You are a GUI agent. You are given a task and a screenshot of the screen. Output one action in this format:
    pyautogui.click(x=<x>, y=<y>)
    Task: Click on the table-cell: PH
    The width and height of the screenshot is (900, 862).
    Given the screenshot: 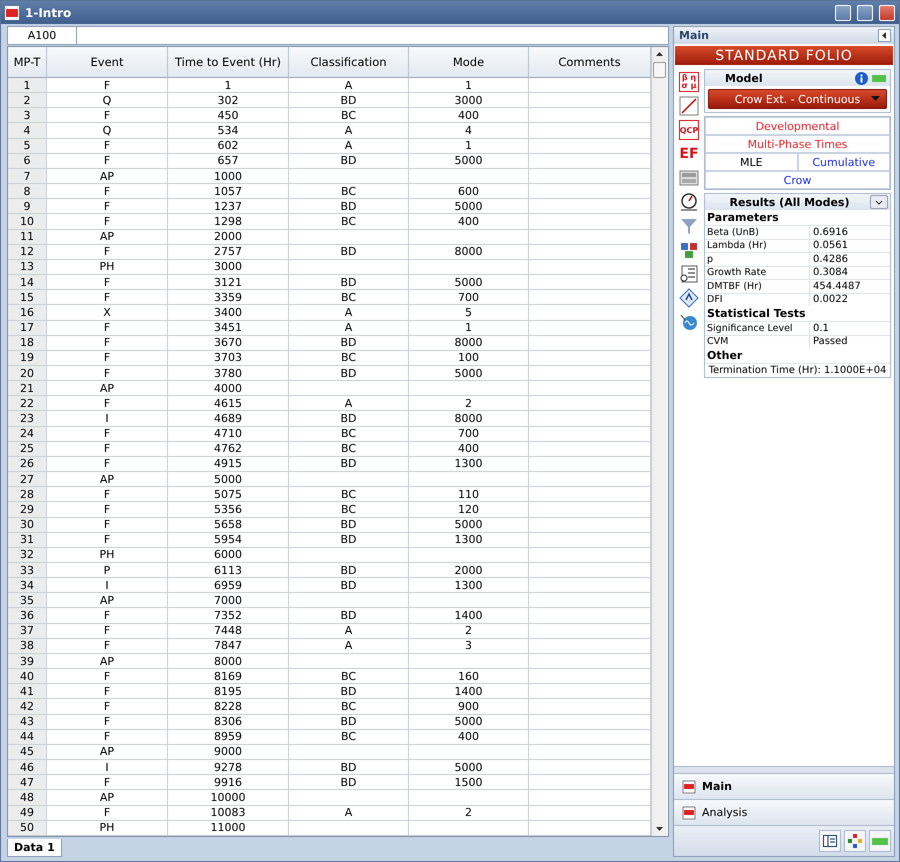 What is the action you would take?
    pyautogui.click(x=107, y=555)
    